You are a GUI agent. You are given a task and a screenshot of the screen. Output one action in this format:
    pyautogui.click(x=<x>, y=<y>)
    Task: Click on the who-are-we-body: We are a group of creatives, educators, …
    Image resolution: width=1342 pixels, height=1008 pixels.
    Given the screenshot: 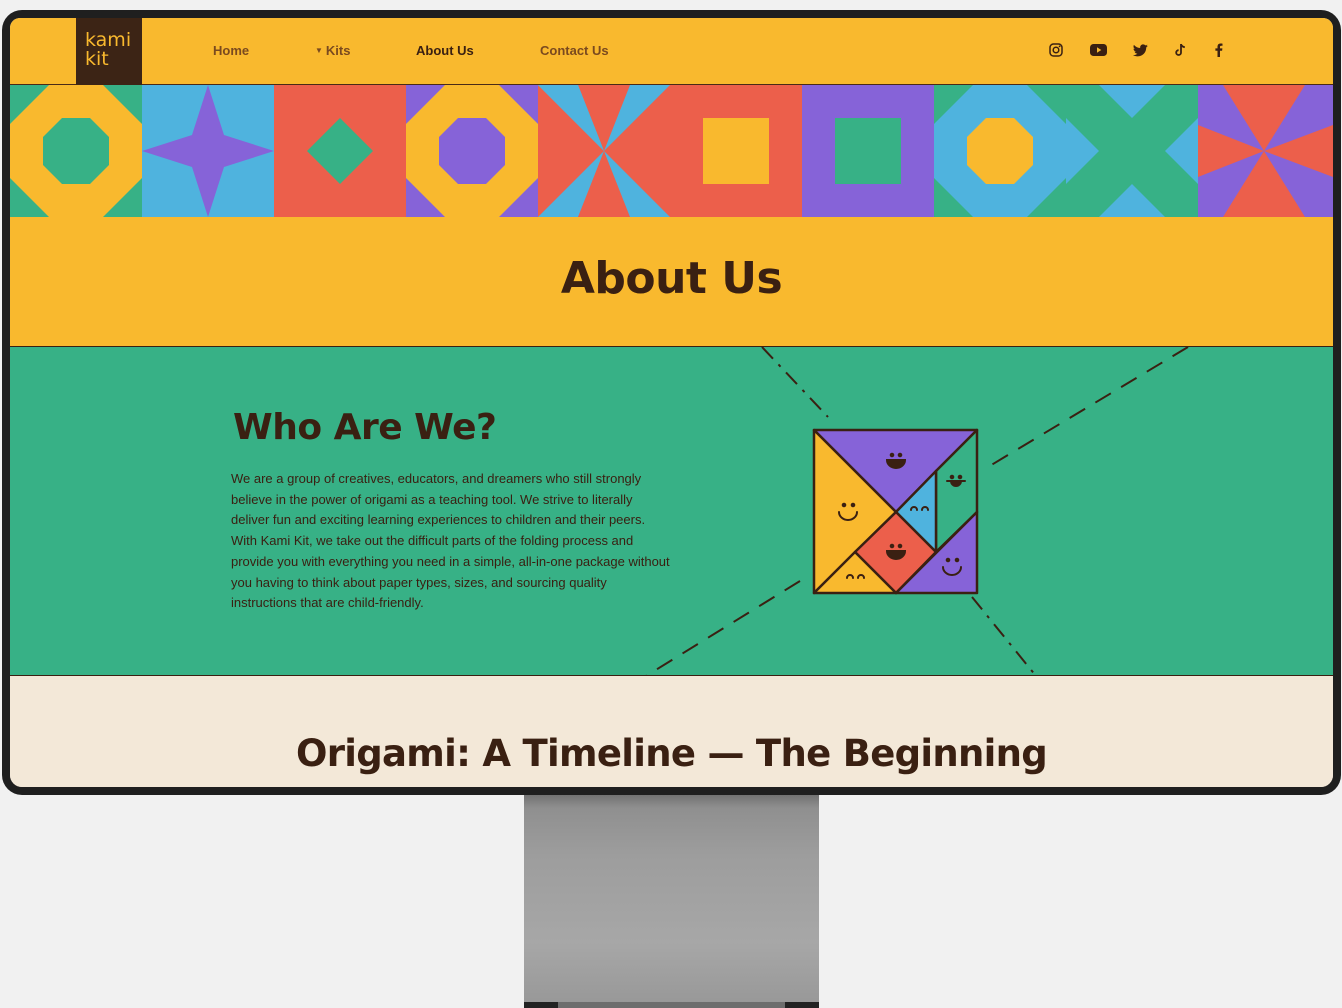 What is the action you would take?
    pyautogui.click(x=450, y=541)
    